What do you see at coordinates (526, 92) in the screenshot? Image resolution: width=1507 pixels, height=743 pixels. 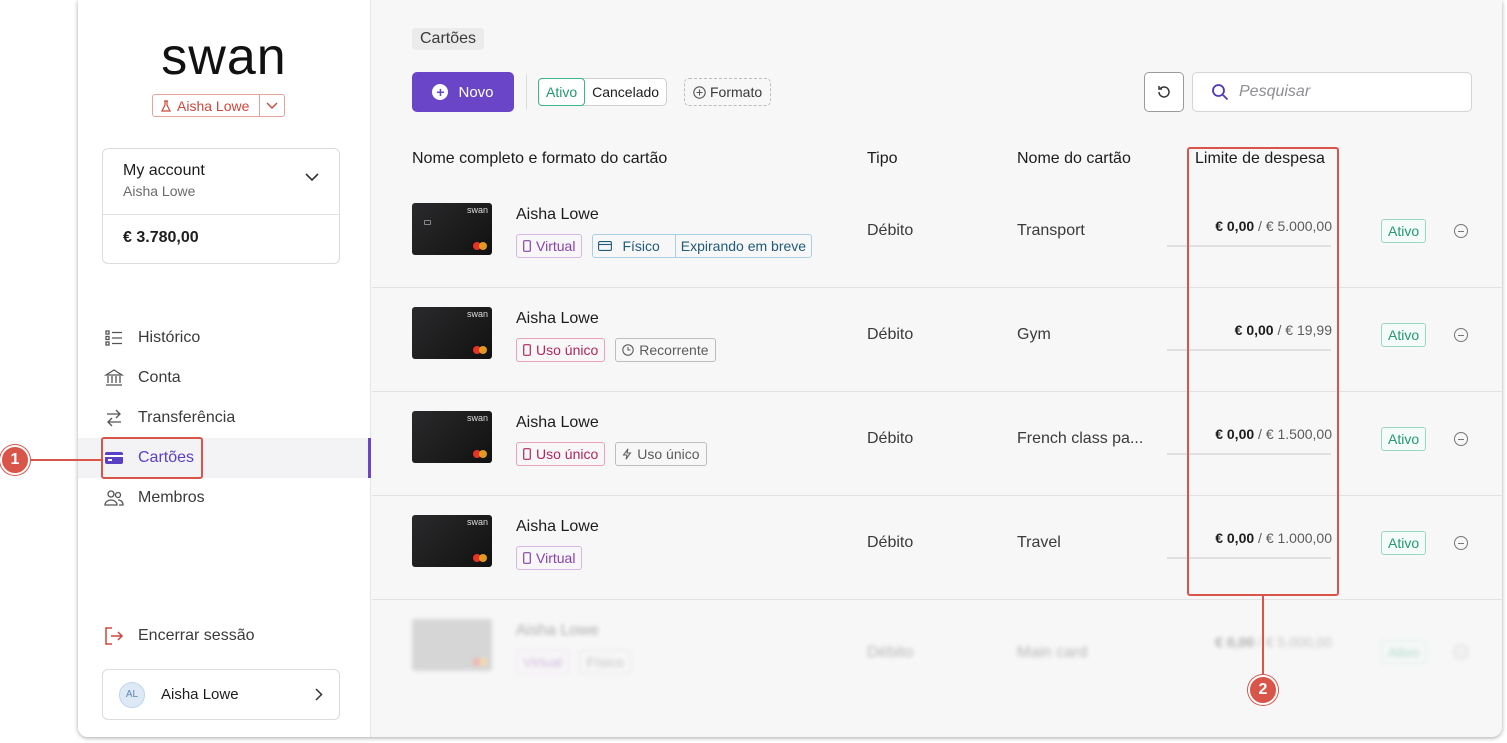 I see `toolbar-divider` at bounding box center [526, 92].